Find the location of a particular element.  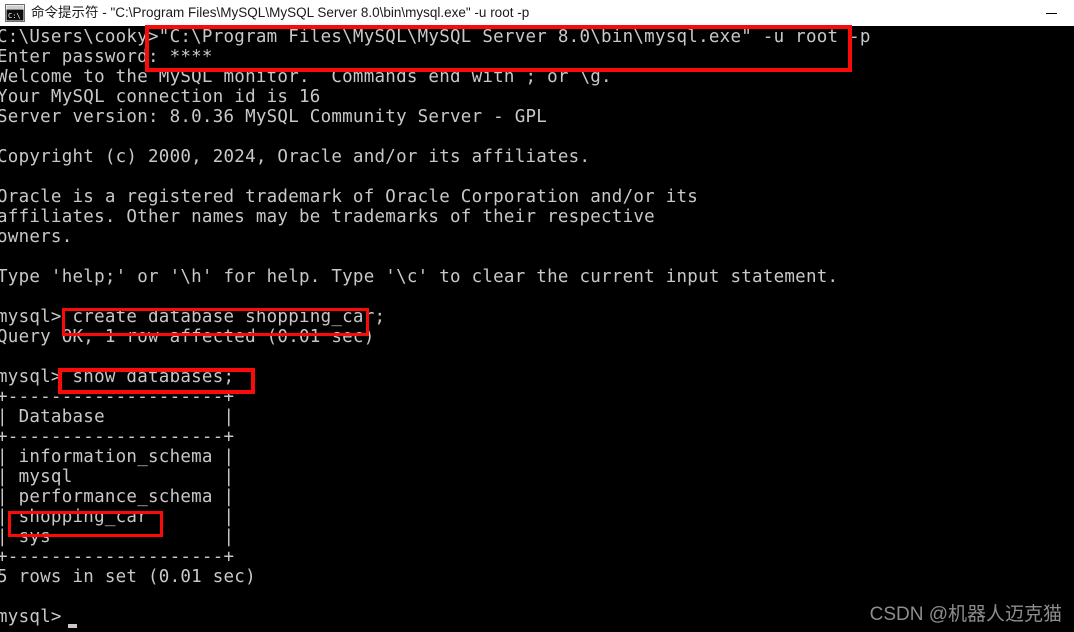

terminal-line: mysql> create database shopping_car; is located at coordinates (193, 317).